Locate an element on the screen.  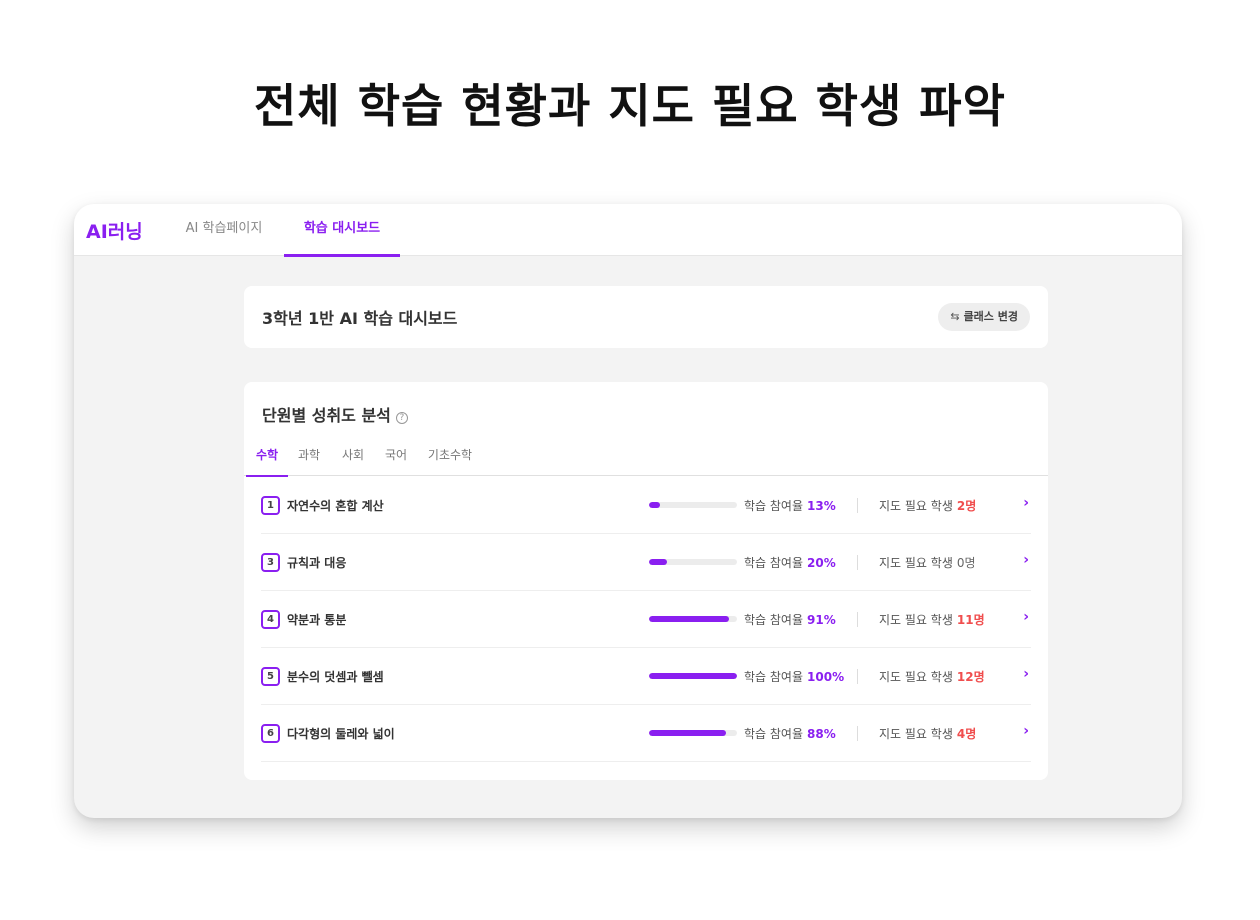
headline: 전체 학습 현황과 지도 필요 학생 파악 is located at coordinates (630, 106).